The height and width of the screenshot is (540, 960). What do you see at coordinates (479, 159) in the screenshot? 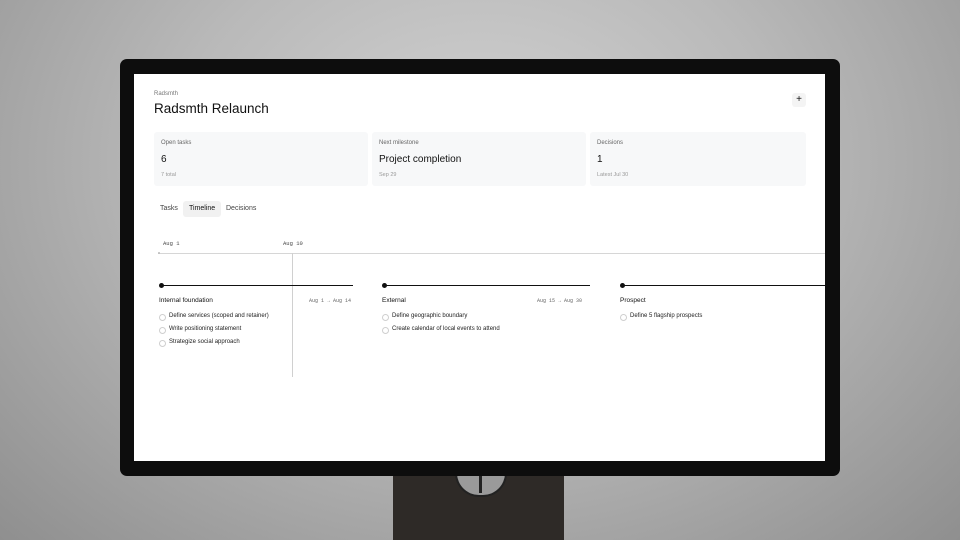
I see `card-next-milestone: Next milestone Project completion Sep 29` at bounding box center [479, 159].